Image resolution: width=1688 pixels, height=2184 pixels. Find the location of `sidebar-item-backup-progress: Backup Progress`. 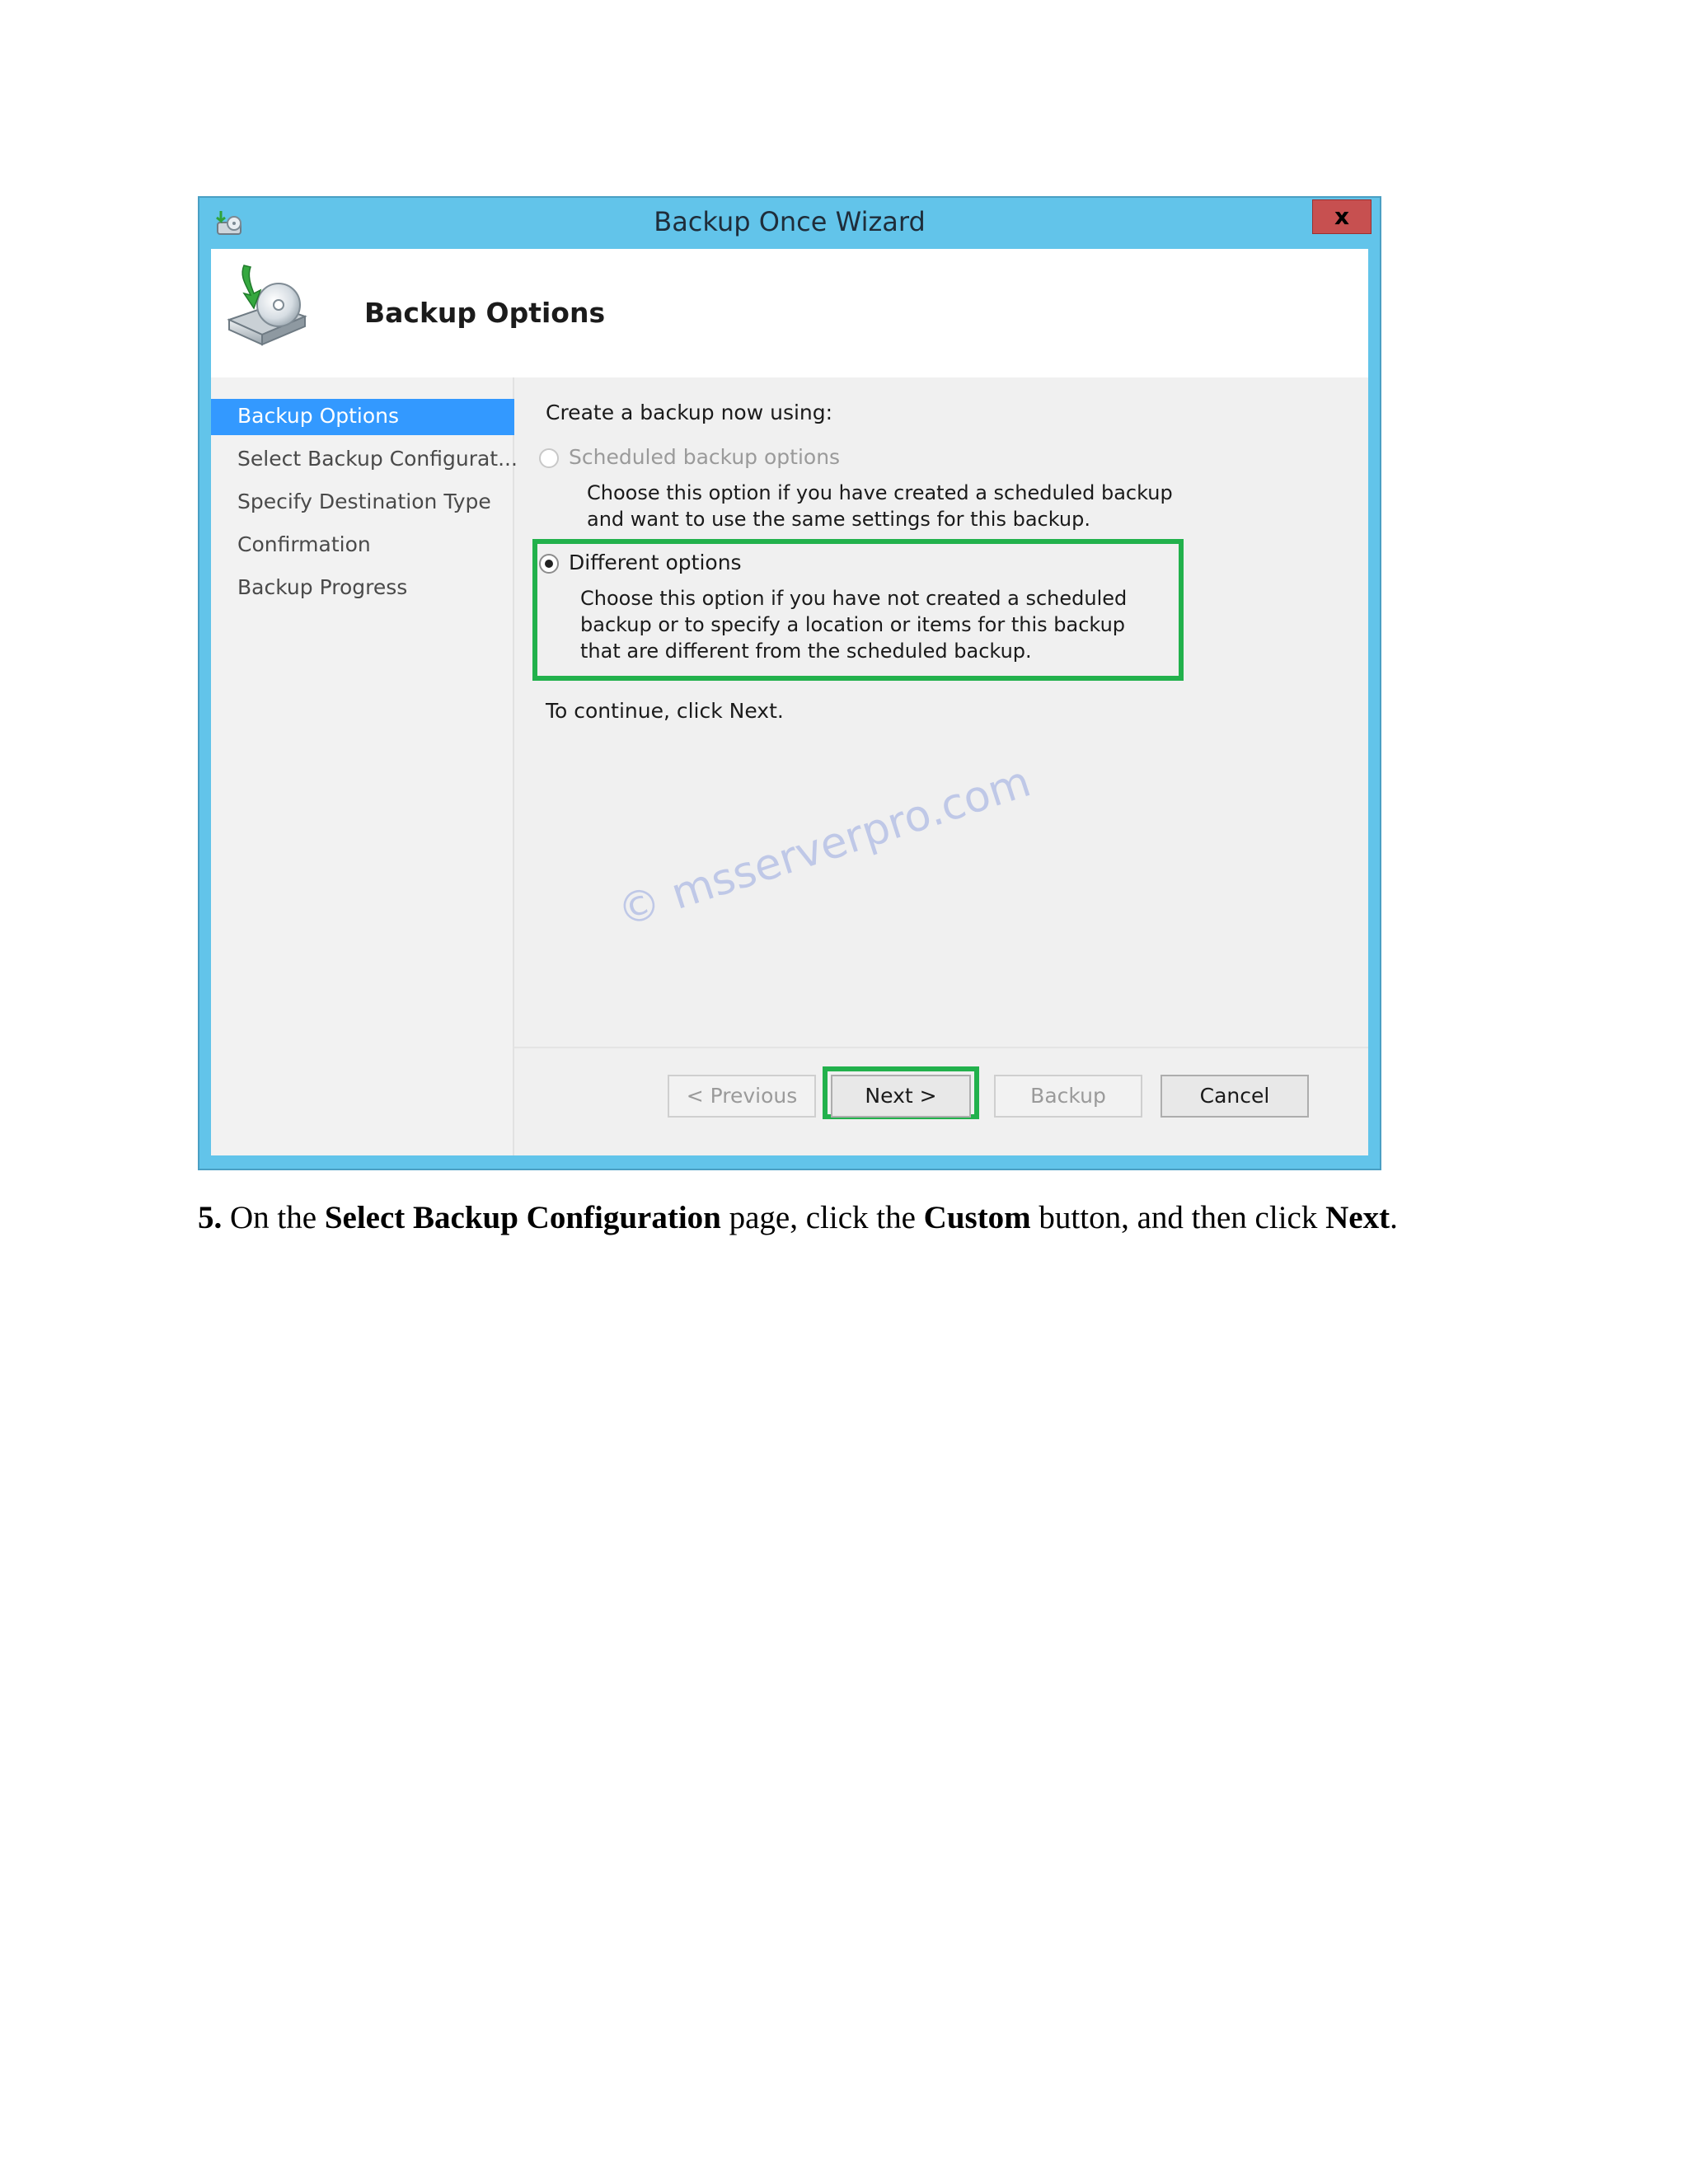

sidebar-item-backup-progress: Backup Progress is located at coordinates (362, 588).